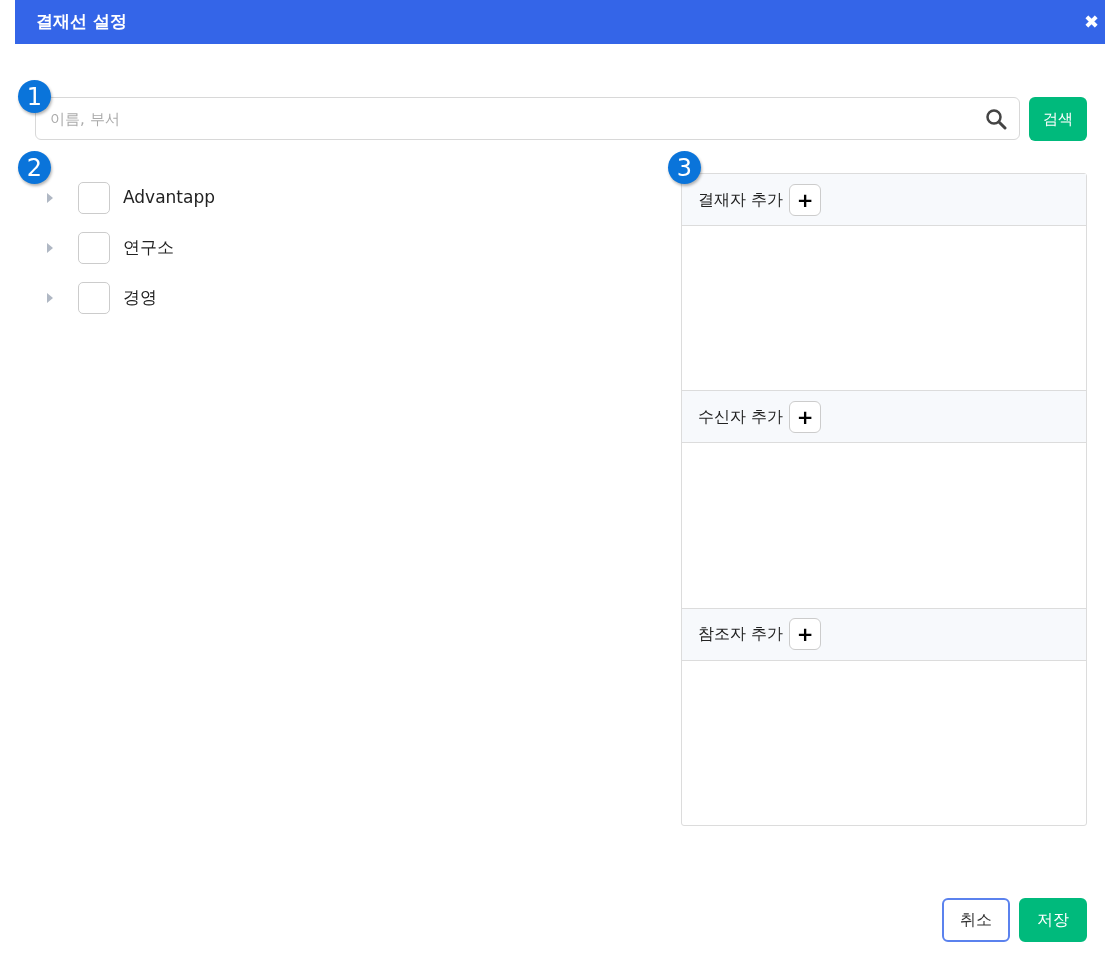  What do you see at coordinates (976, 920) in the screenshot?
I see `cancel-button: 취소` at bounding box center [976, 920].